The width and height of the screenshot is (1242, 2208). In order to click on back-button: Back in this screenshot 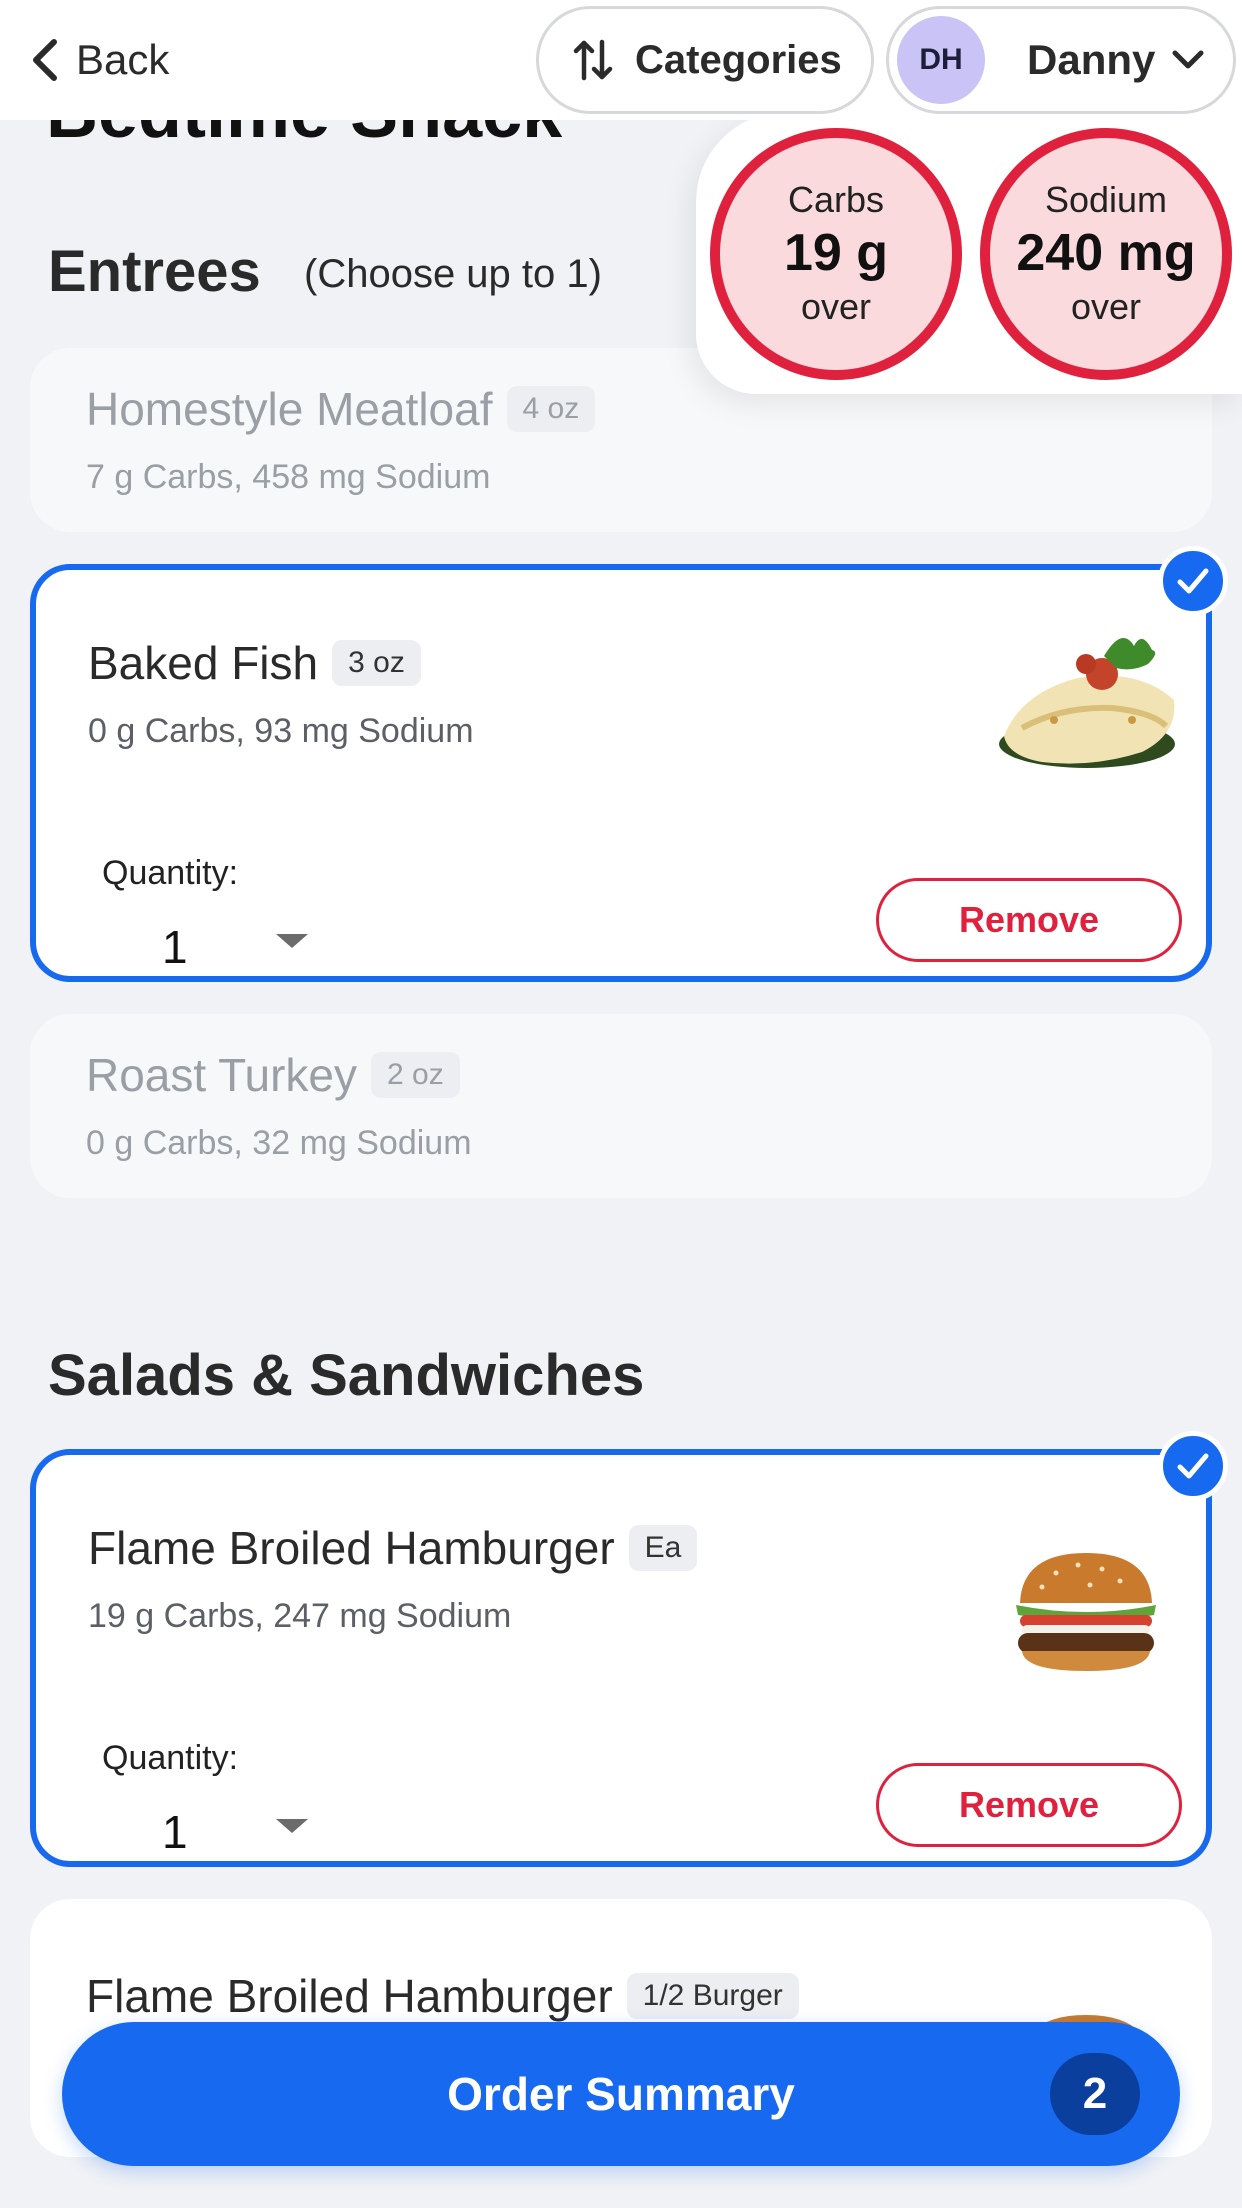, I will do `click(98, 60)`.